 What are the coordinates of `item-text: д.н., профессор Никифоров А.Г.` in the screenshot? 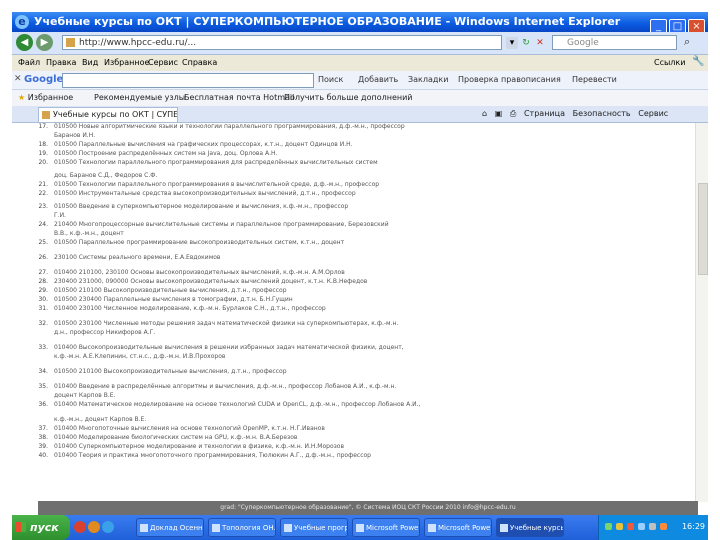 It's located at (104, 332).